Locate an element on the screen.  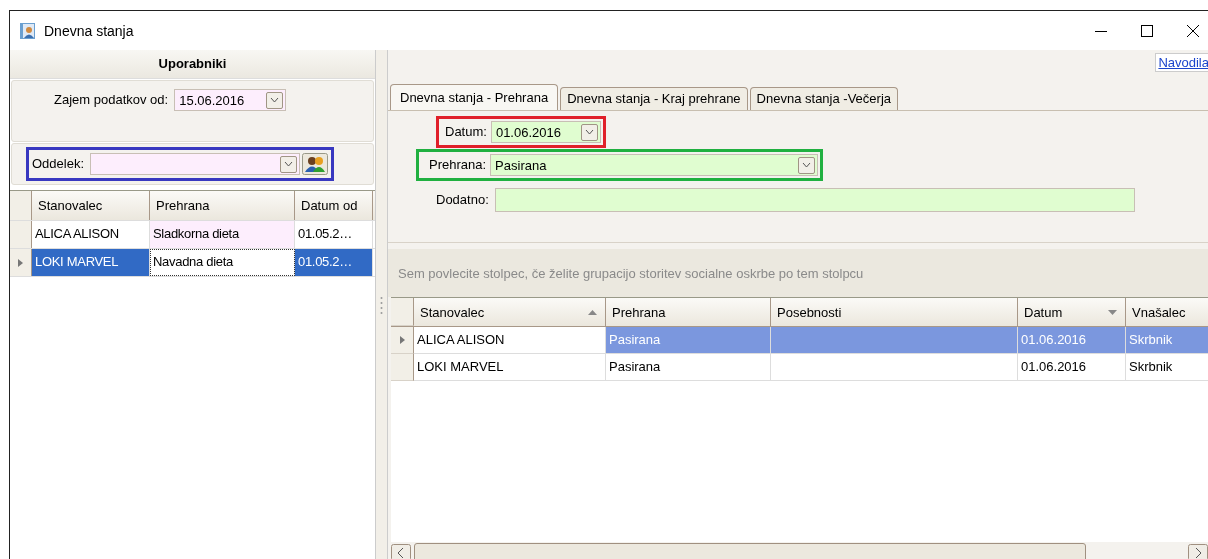
column-header: Posebnosti is located at coordinates (894, 312).